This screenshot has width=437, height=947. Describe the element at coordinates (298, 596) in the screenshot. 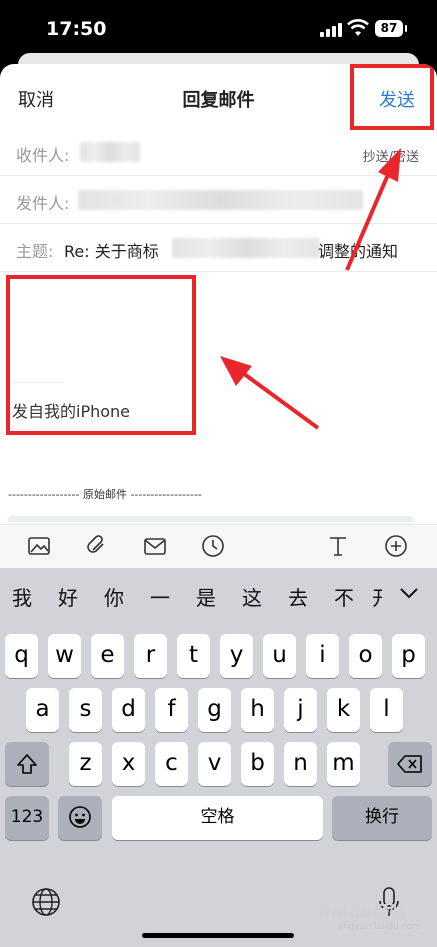

I see `candidate-item: 去` at that location.